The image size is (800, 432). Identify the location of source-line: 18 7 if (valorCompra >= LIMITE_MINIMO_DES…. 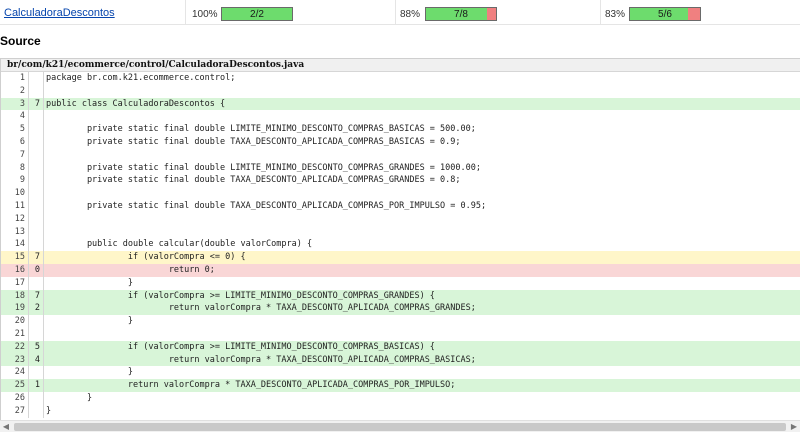
(400, 296).